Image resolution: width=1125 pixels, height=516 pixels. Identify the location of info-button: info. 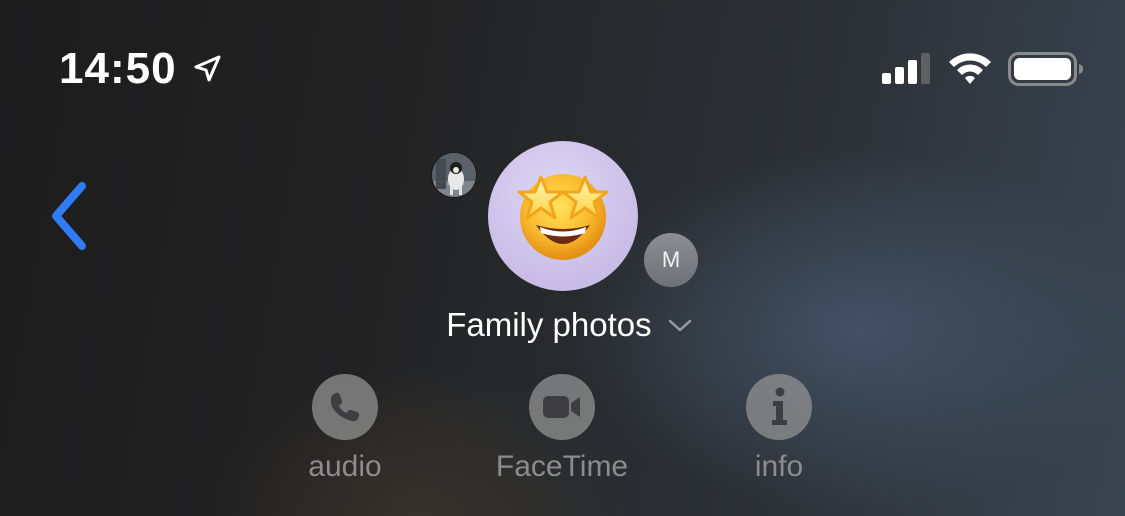
(779, 434).